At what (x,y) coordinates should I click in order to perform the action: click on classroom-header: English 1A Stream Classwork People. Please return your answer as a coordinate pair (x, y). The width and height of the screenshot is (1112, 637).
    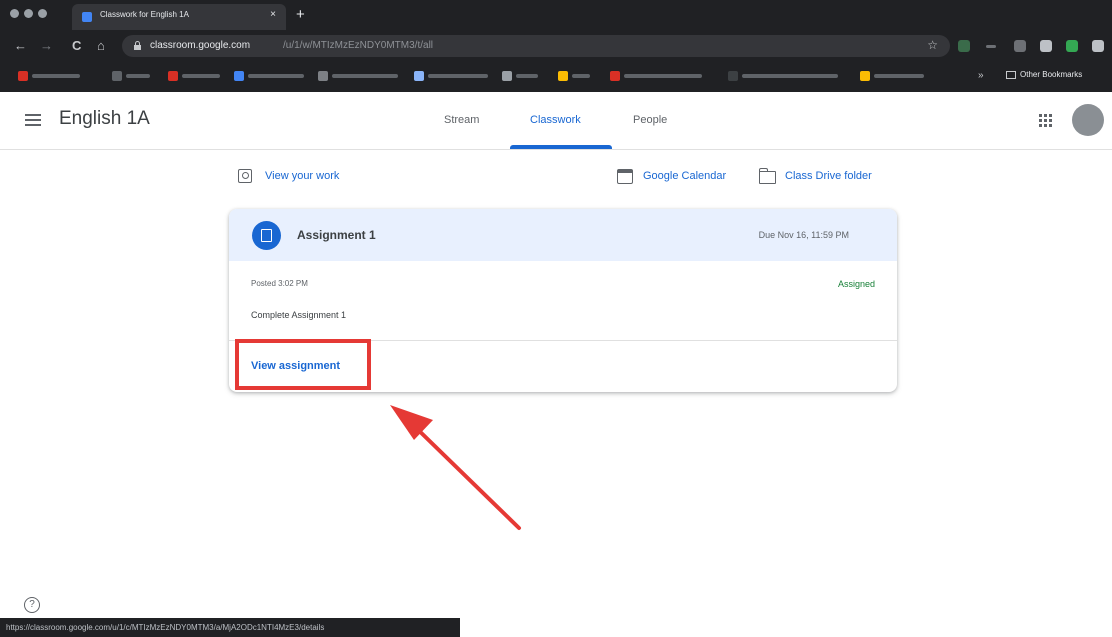
    Looking at the image, I should click on (556, 121).